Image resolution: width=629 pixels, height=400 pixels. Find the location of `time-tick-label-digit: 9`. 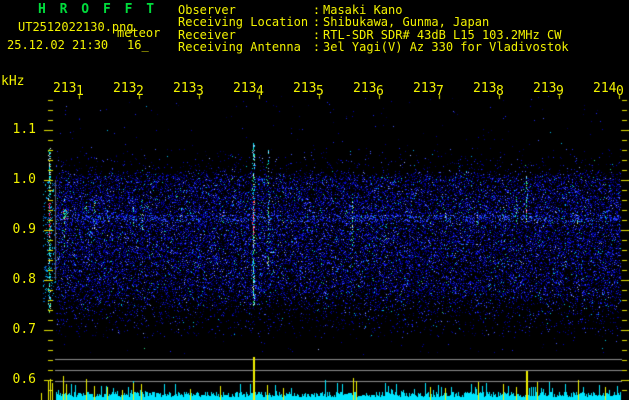

time-tick-label-digit: 9 is located at coordinates (560, 91).